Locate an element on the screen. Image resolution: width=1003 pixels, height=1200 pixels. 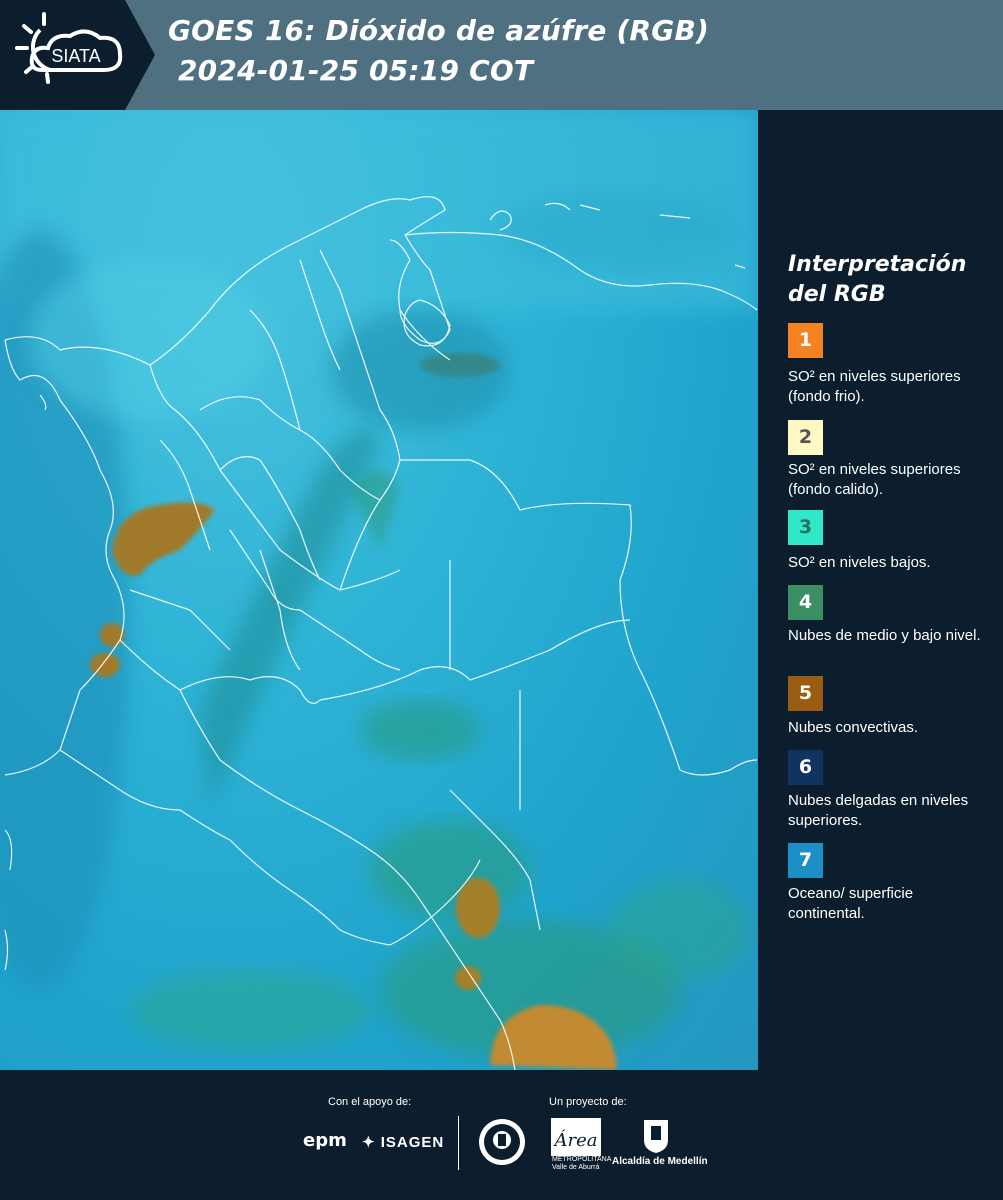
legend-label-1: SO² en niveles superiores (fondo frio). is located at coordinates (874, 386).